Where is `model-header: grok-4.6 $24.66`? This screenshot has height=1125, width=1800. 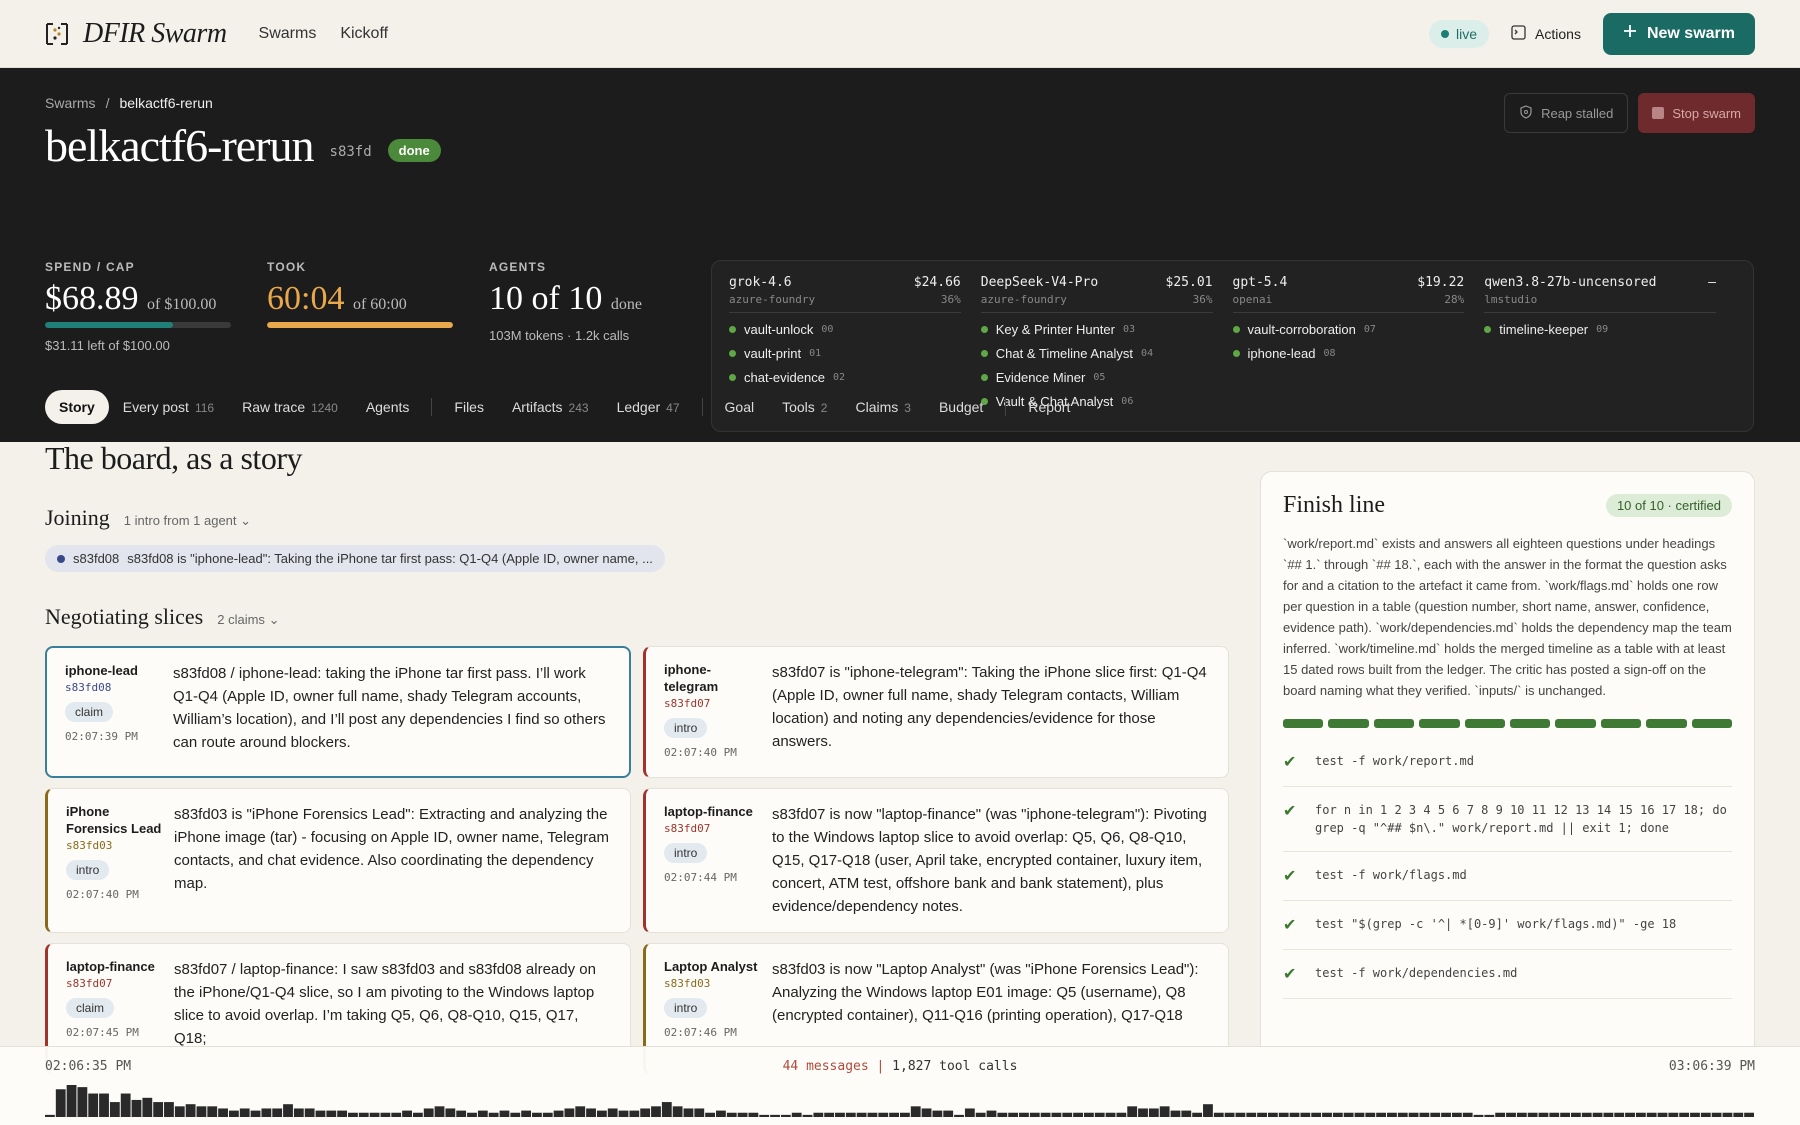 model-header: grok-4.6 $24.66 is located at coordinates (845, 282).